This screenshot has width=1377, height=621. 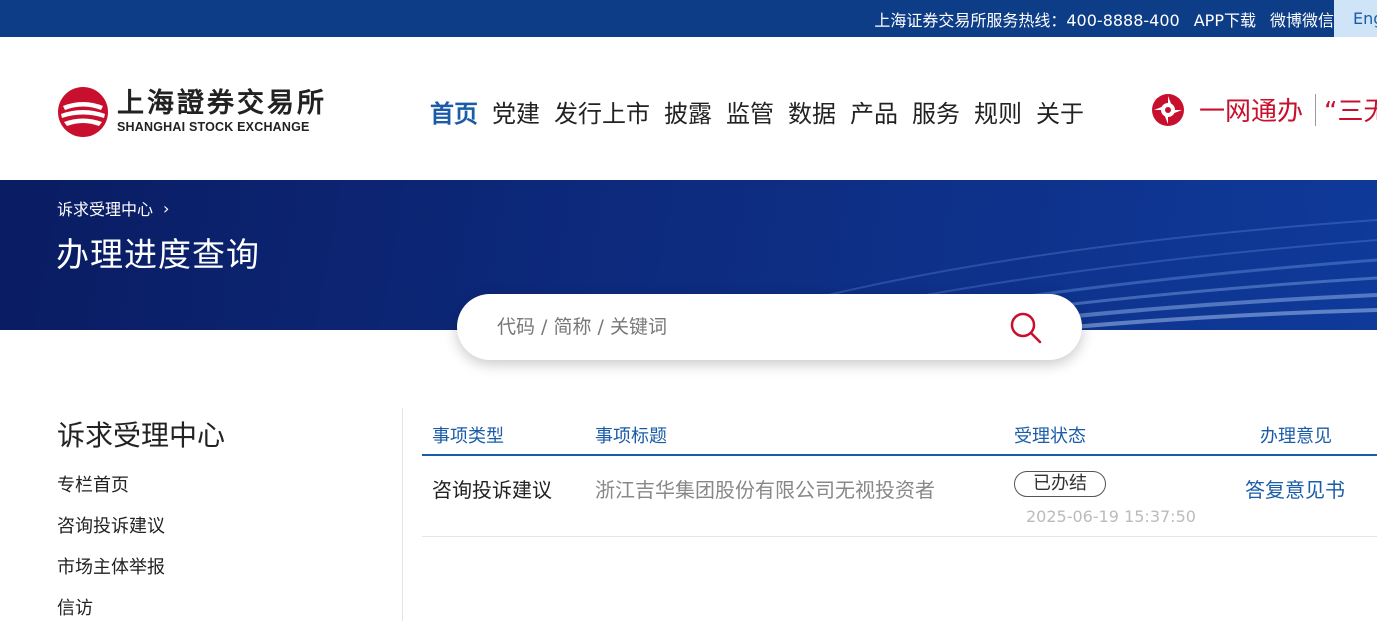 What do you see at coordinates (747, 327) in the screenshot?
I see `search-input` at bounding box center [747, 327].